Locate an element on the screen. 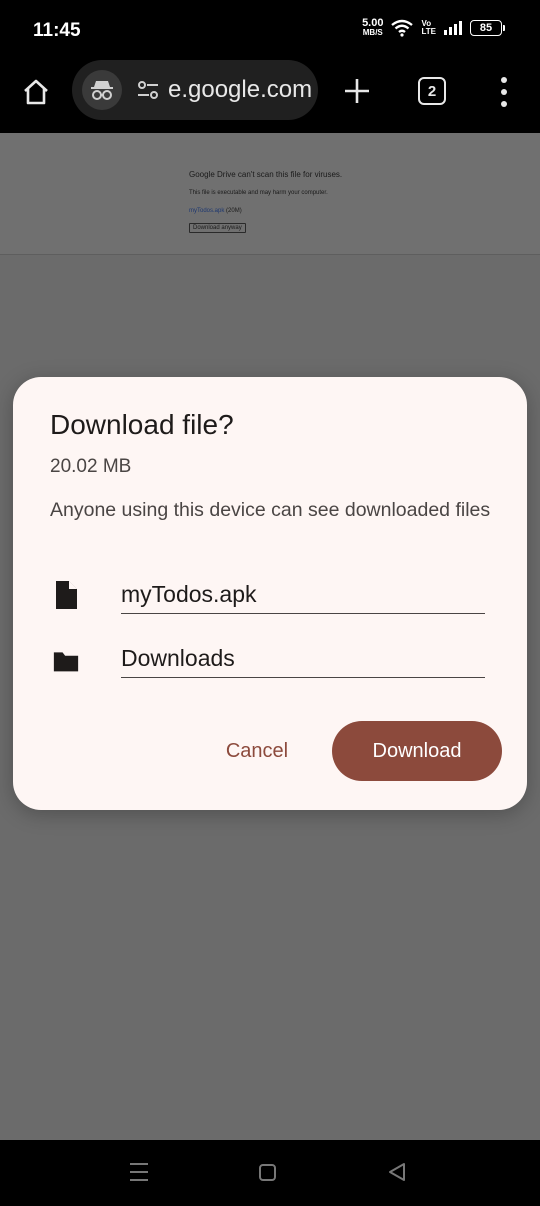 Image resolution: width=540 pixels, height=1206 pixels. drive-file-size: (20M) is located at coordinates (233, 211).